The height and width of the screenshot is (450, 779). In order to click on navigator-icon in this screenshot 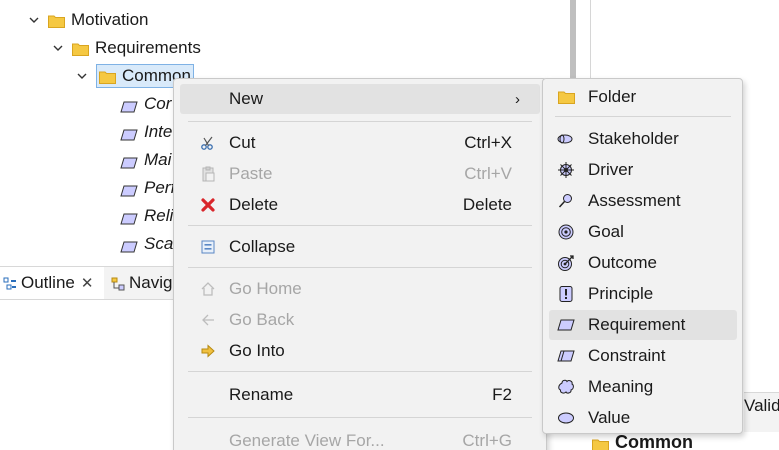, I will do `click(118, 283)`.